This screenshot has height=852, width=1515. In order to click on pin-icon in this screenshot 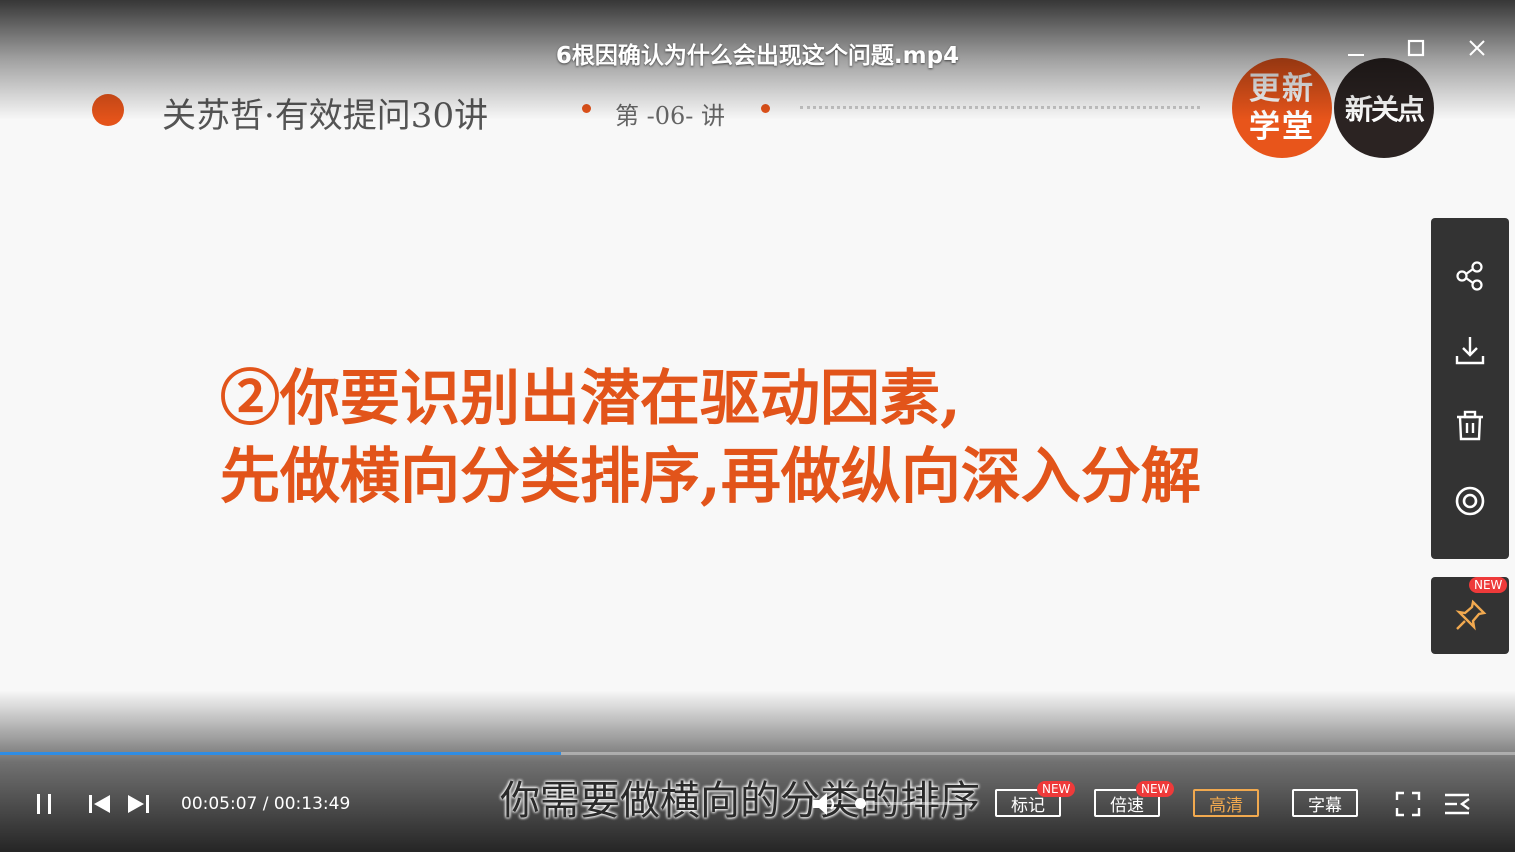, I will do `click(1471, 614)`.